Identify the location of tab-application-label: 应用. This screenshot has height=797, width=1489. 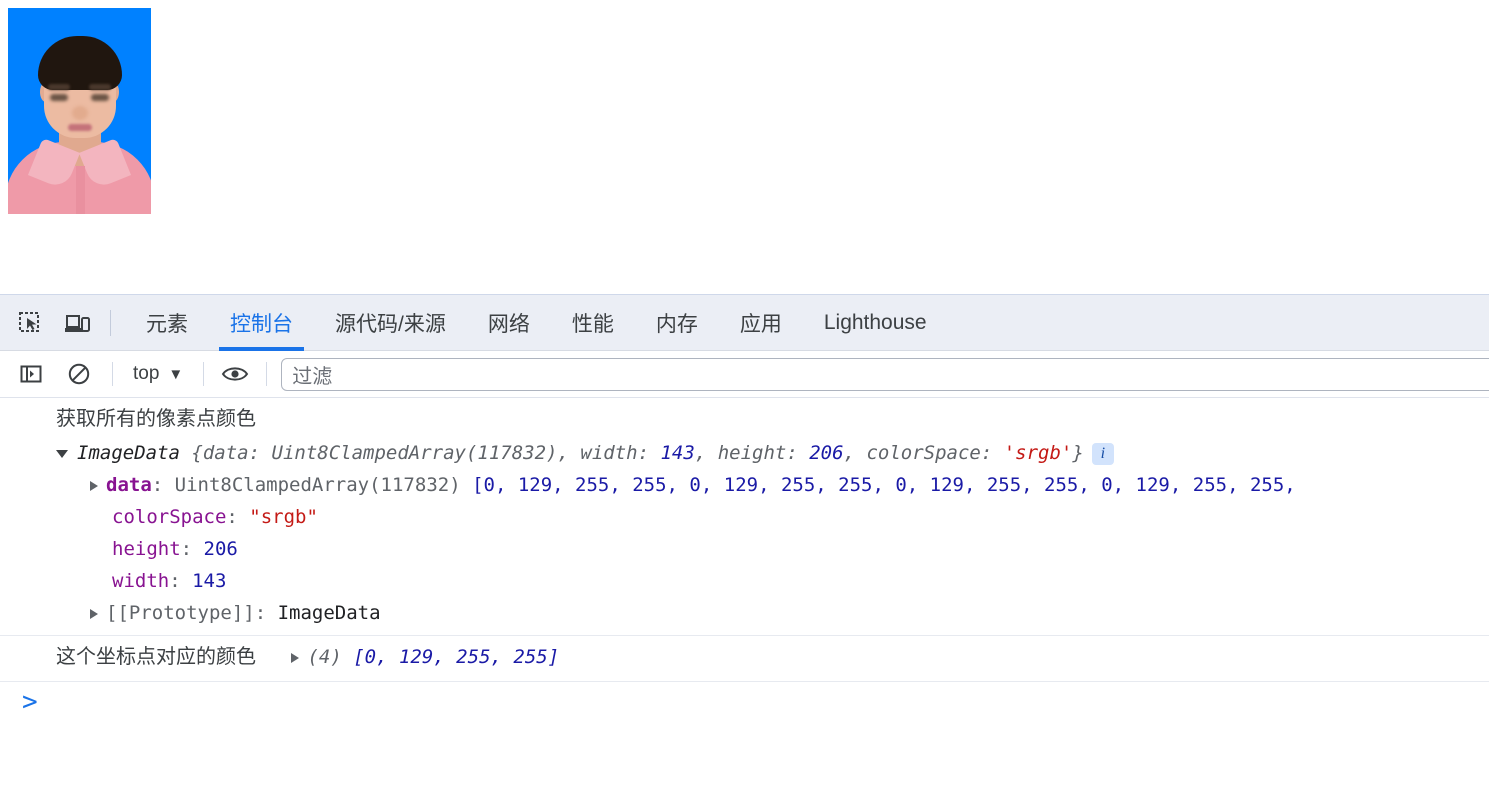
(760, 324).